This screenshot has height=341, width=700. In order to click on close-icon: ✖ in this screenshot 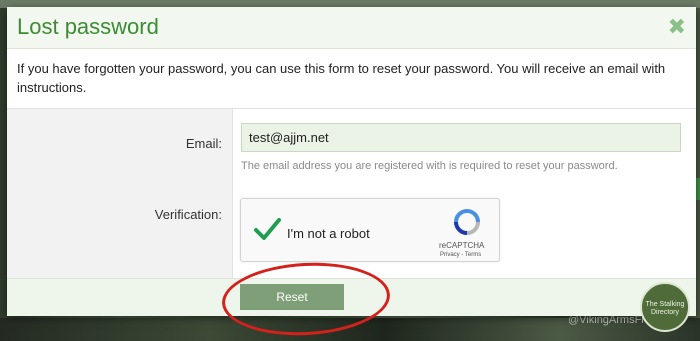, I will do `click(677, 27)`.